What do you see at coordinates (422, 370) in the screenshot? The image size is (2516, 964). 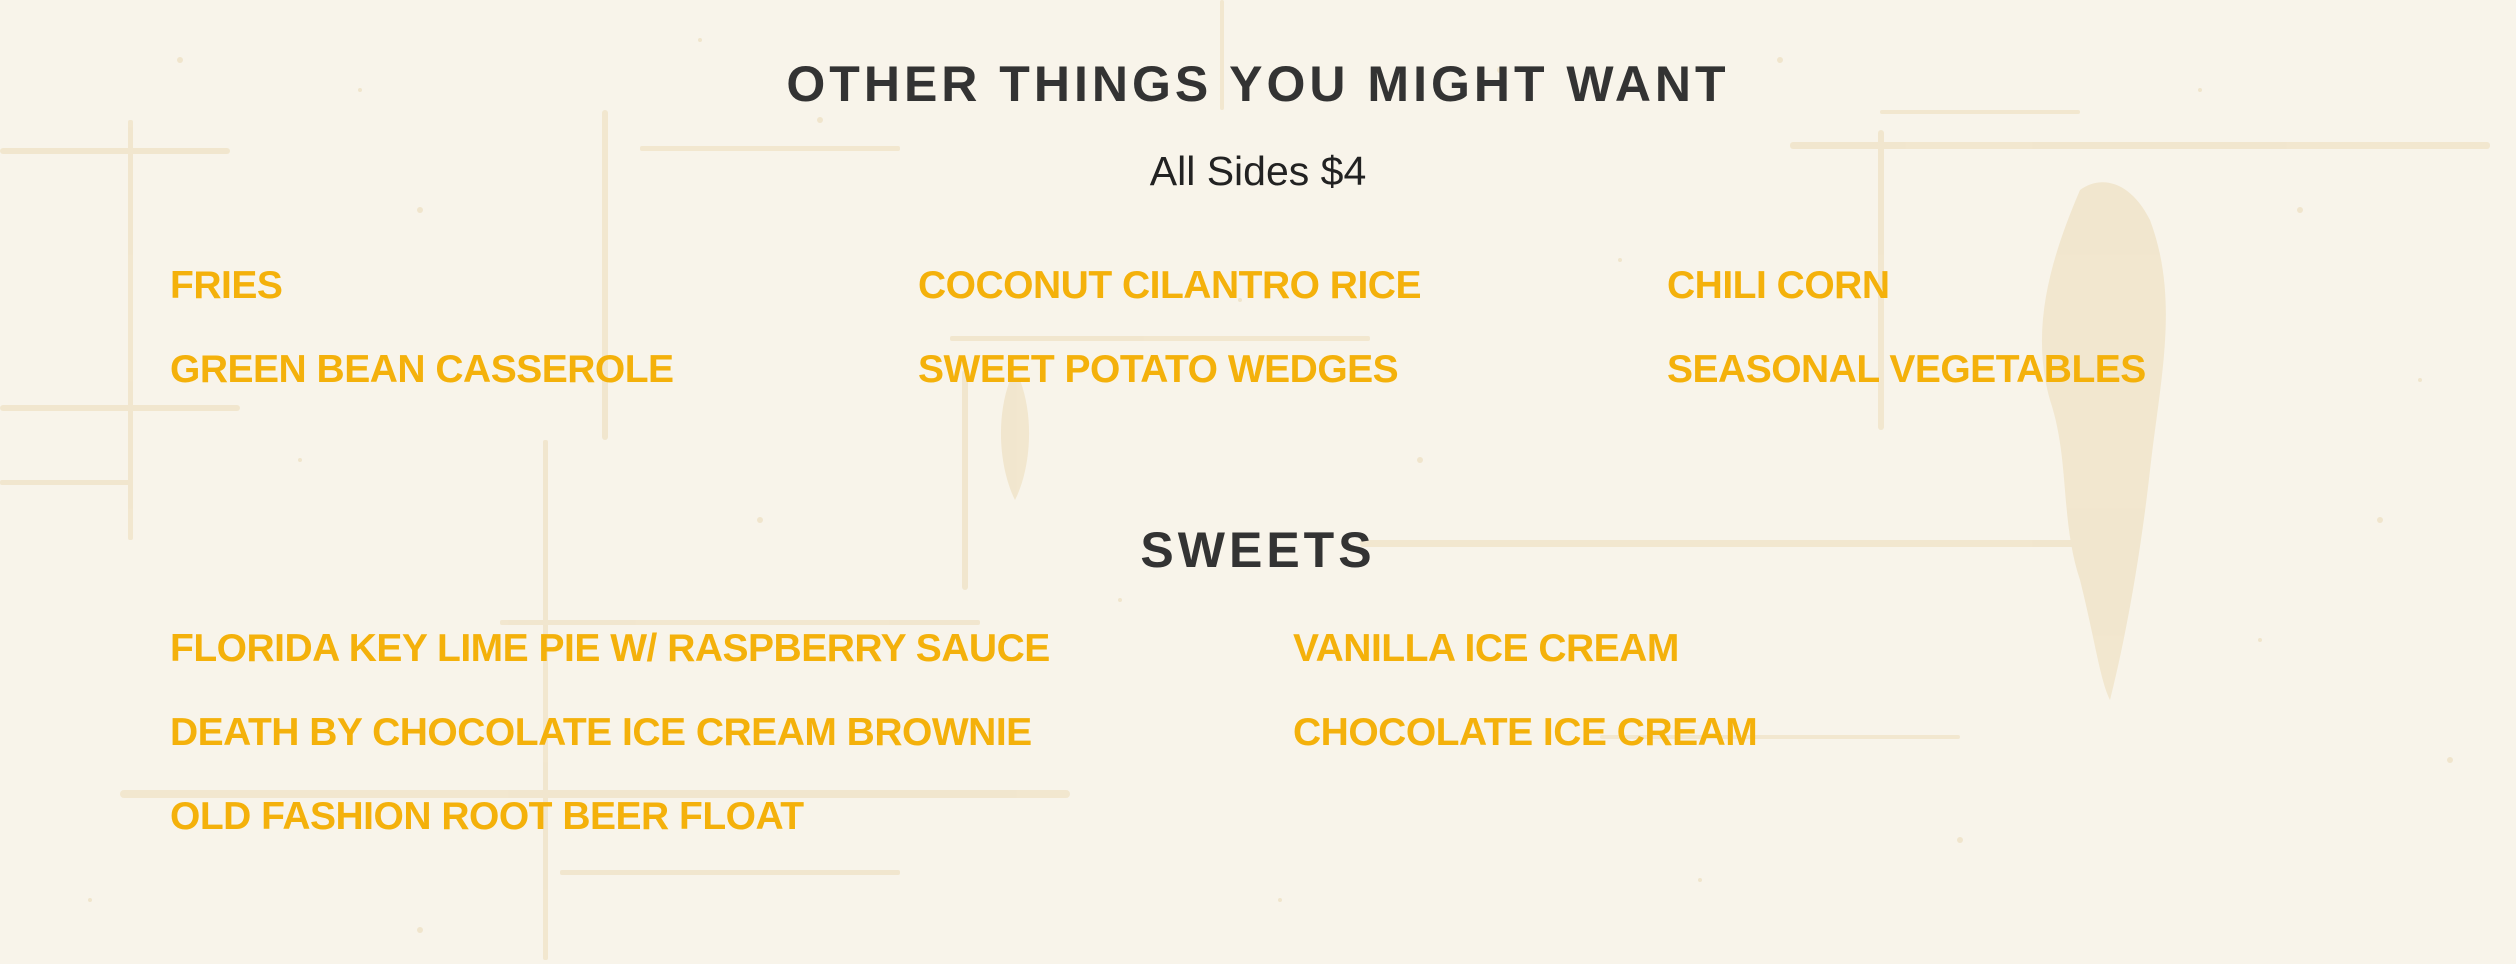 I see `menu-item-green-bean-casserole: GREEN BEAN CASSEROLE` at bounding box center [422, 370].